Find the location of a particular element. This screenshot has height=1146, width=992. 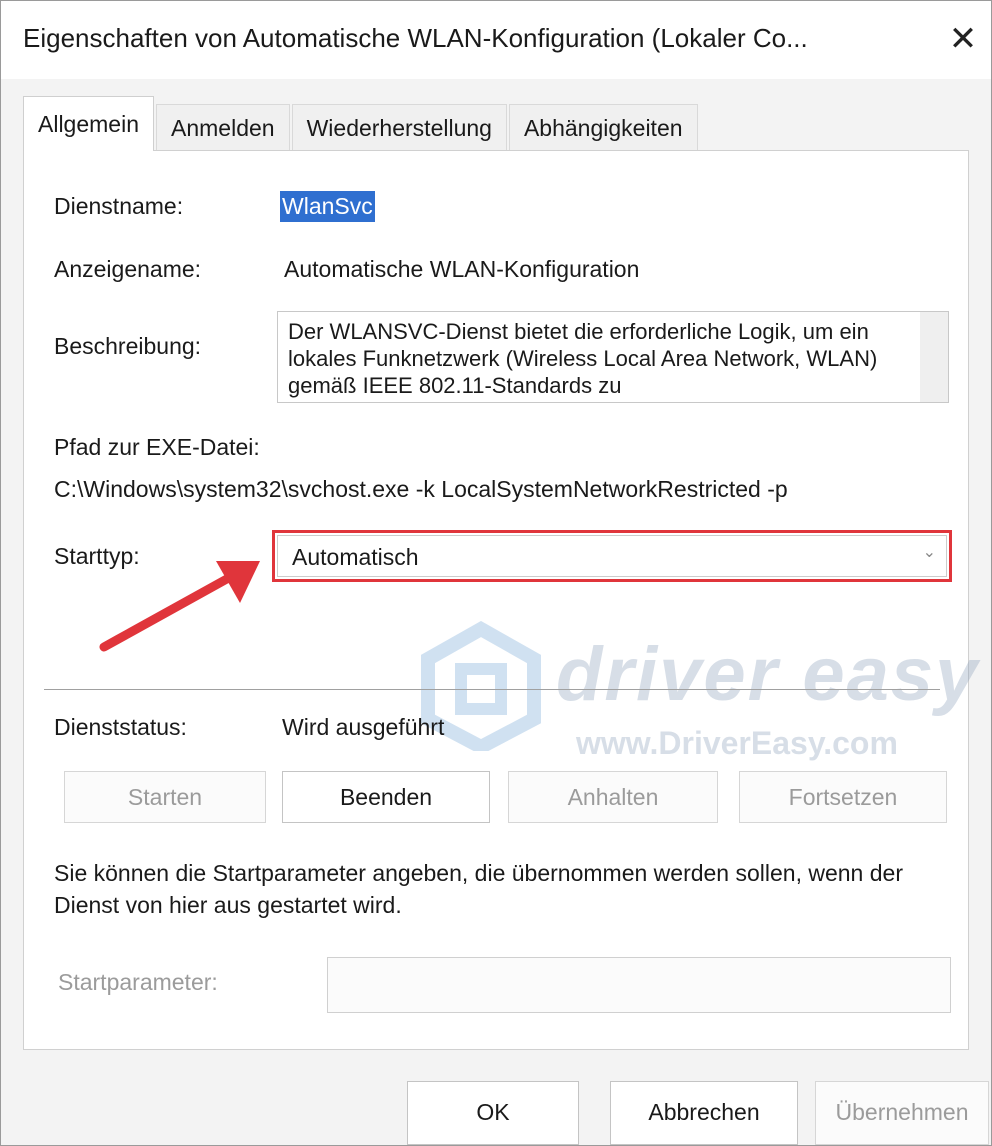

service-name-value: WlanSvc is located at coordinates (327, 206).